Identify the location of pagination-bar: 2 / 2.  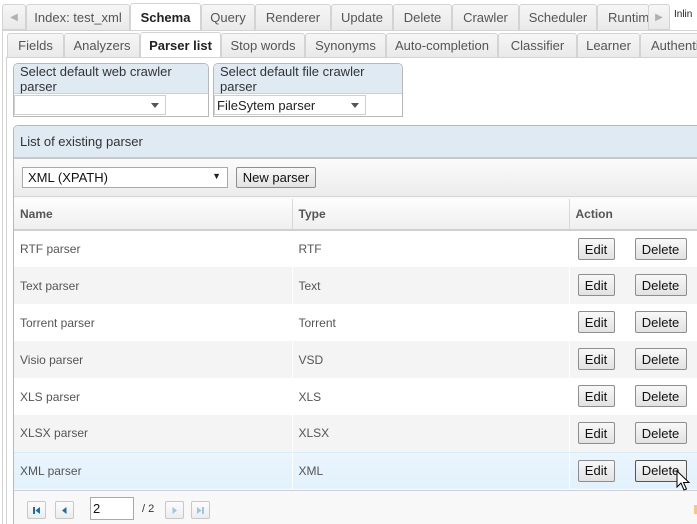
(355, 507).